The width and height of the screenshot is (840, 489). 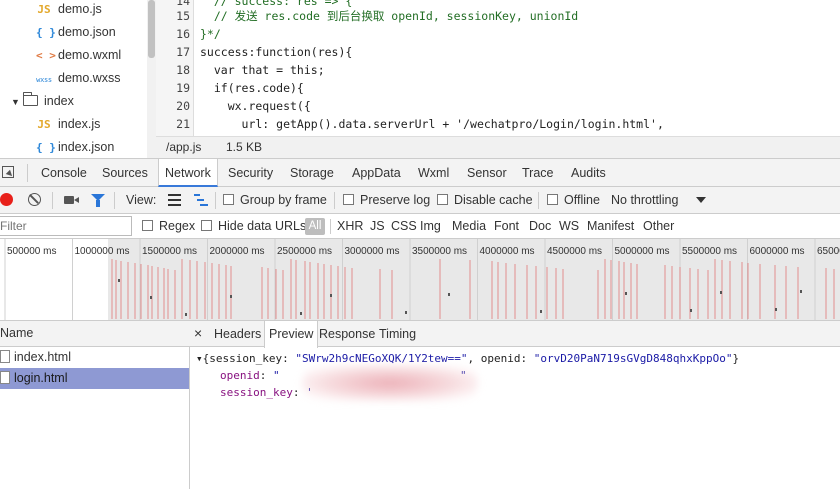 I want to click on caret-down-icon: ▼, so click(x=17, y=102).